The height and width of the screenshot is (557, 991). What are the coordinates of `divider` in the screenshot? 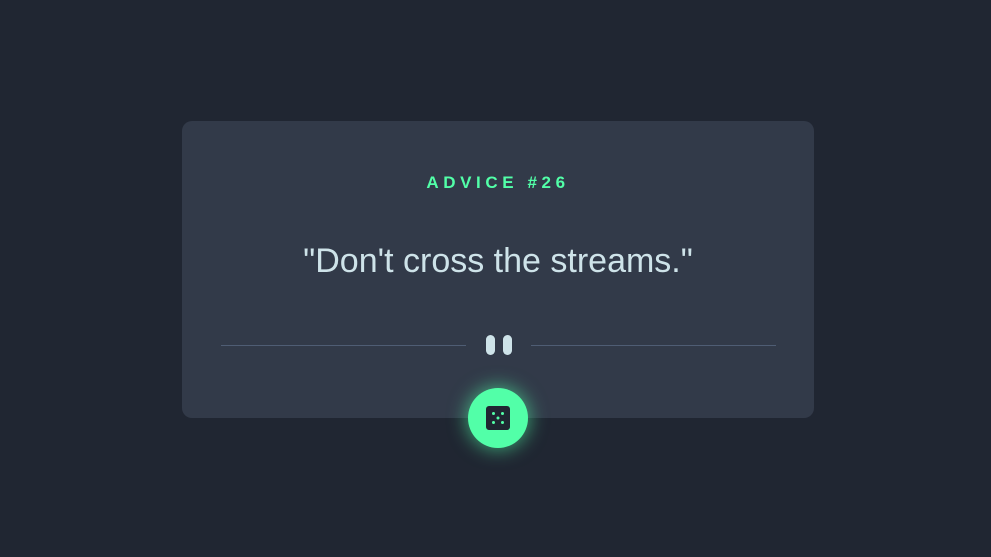 It's located at (498, 345).